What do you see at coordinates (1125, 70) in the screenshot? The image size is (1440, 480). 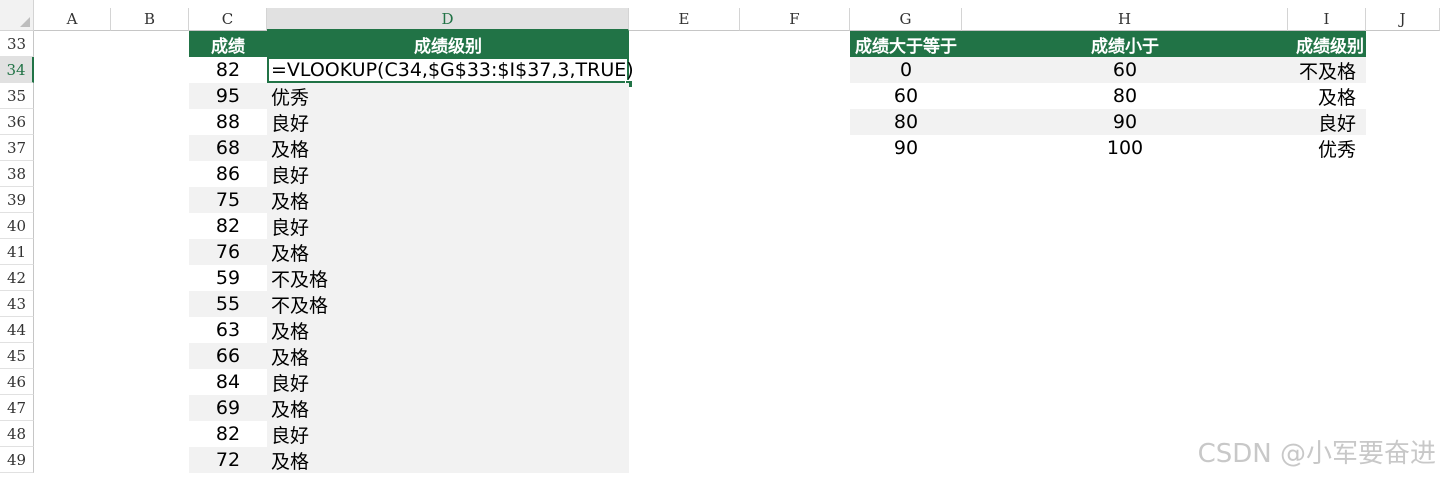 I see `lookup-max-cell: 60` at bounding box center [1125, 70].